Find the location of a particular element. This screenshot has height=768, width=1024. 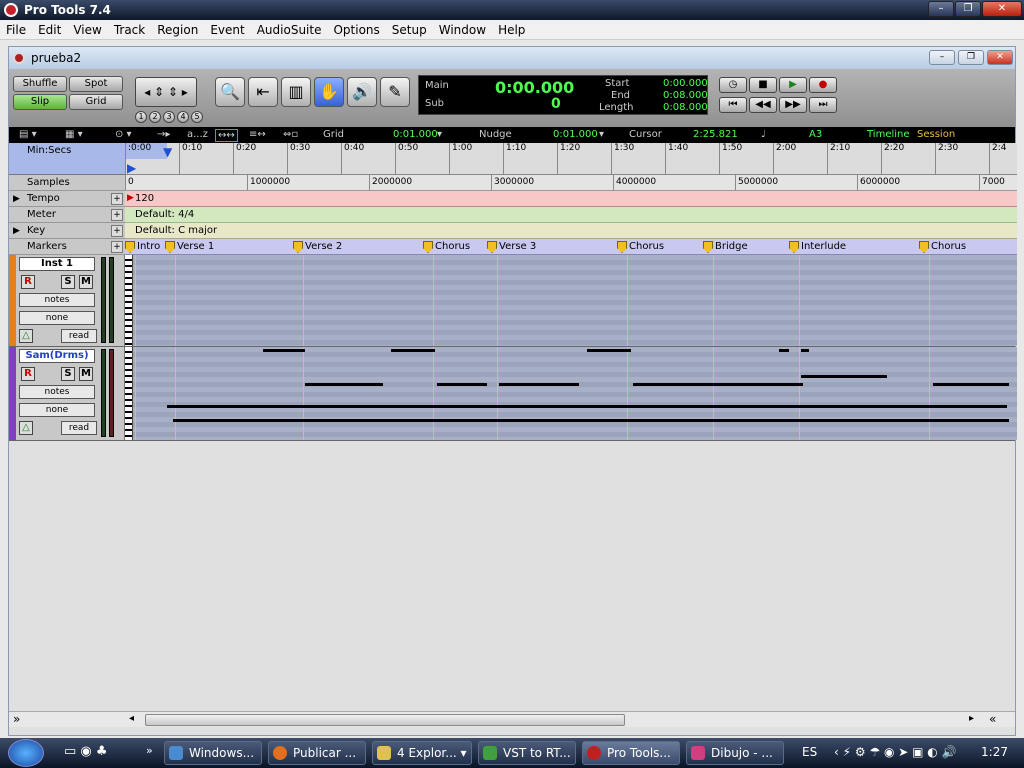

samples-ruler-label: Samples is located at coordinates (67, 183).